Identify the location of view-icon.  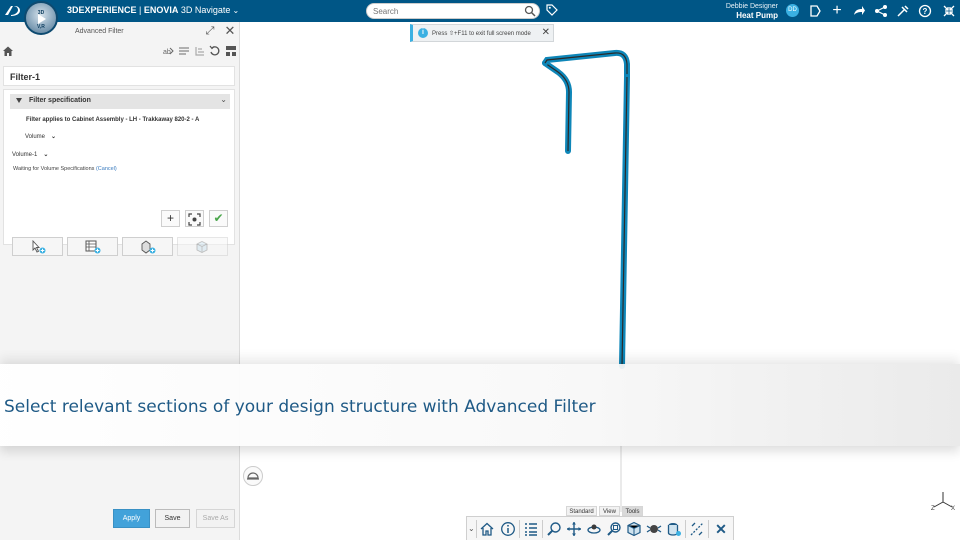
(654, 529).